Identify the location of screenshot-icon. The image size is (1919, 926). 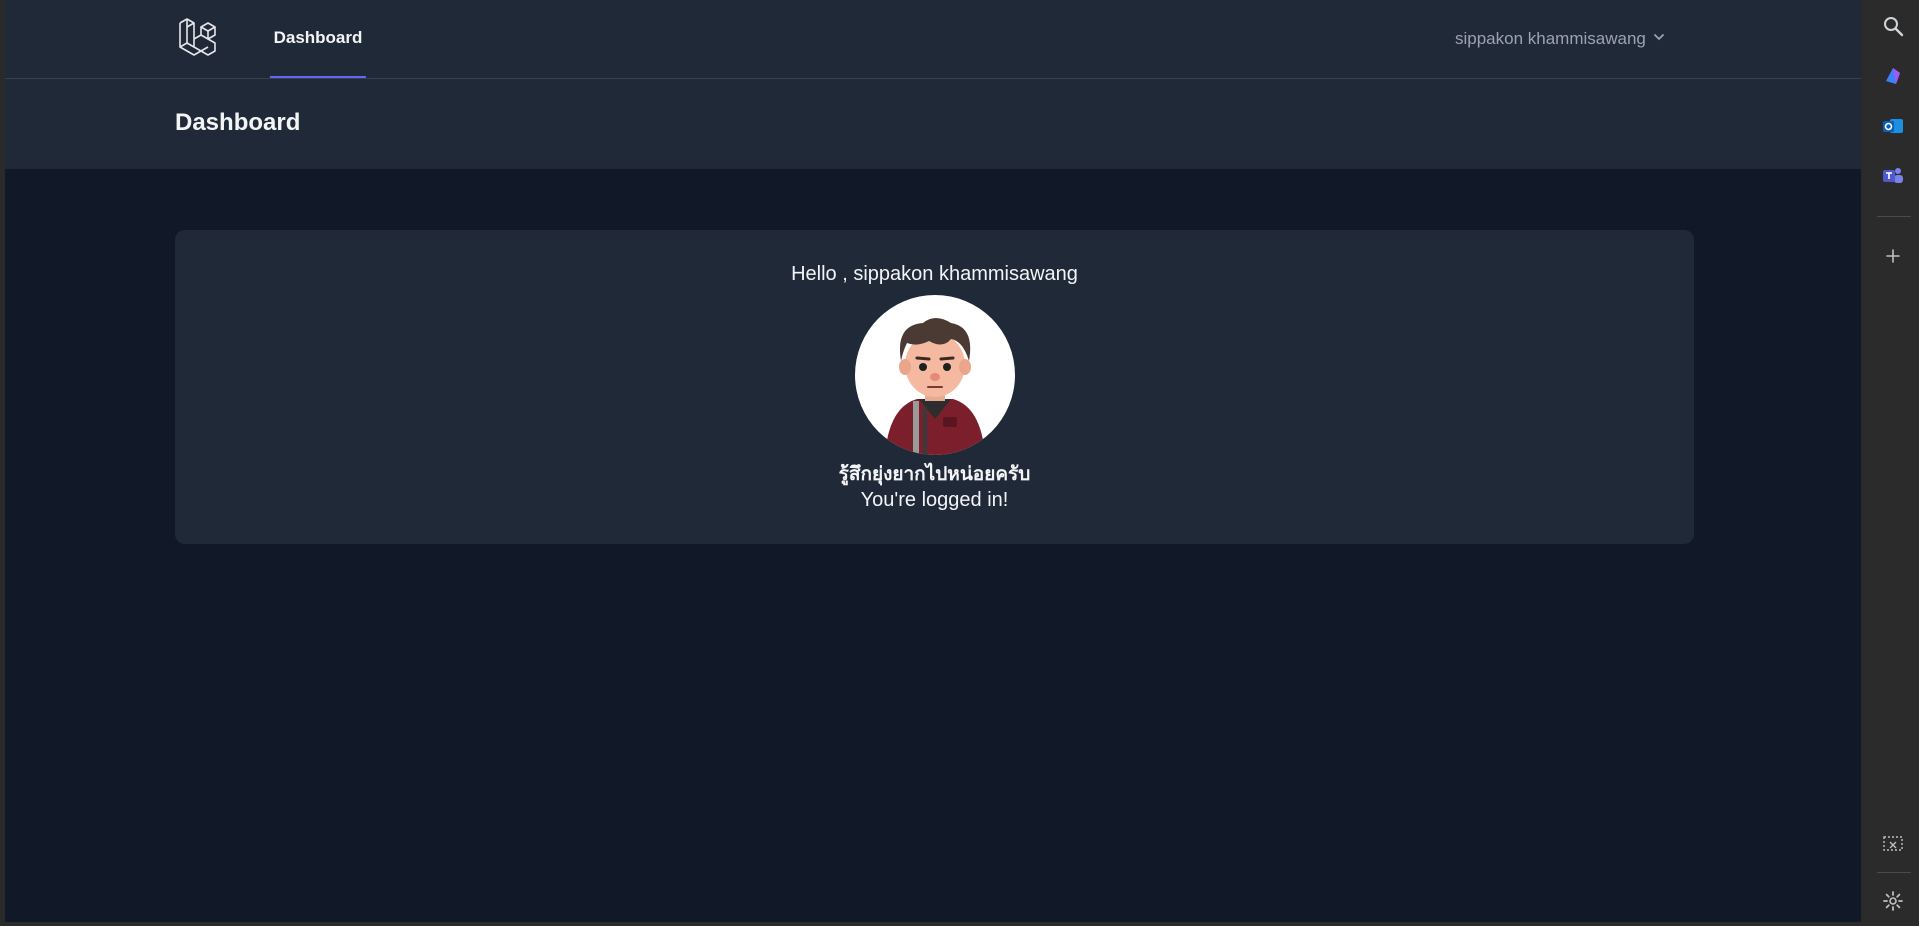
(1893, 844).